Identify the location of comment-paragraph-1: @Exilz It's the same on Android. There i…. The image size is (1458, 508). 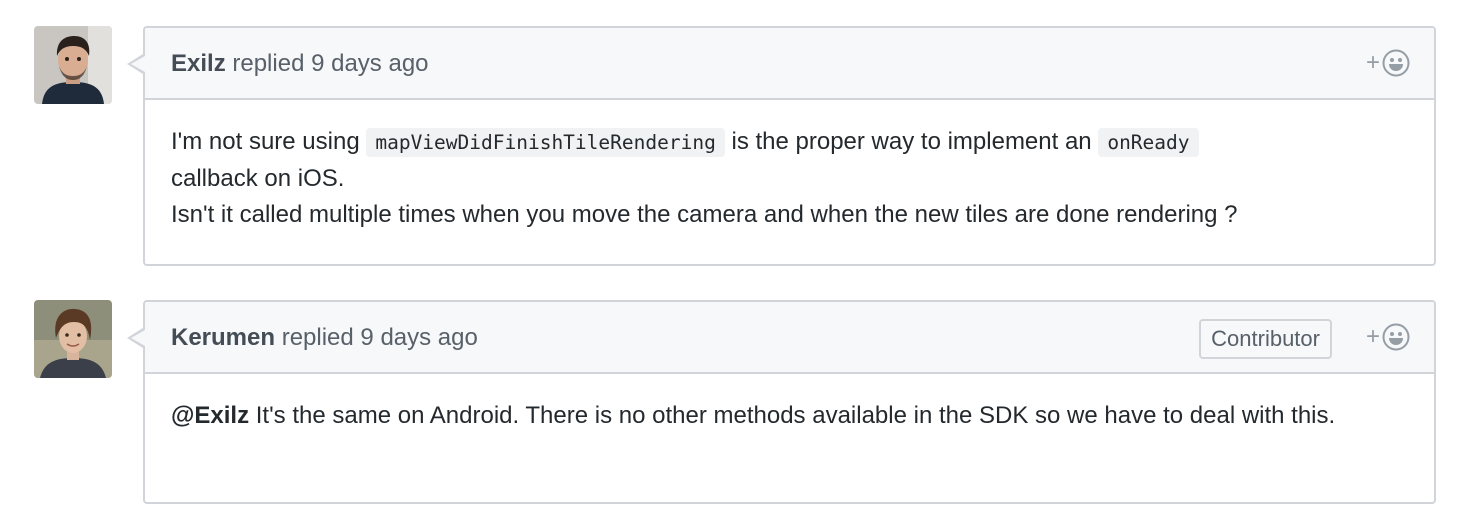
(791, 416).